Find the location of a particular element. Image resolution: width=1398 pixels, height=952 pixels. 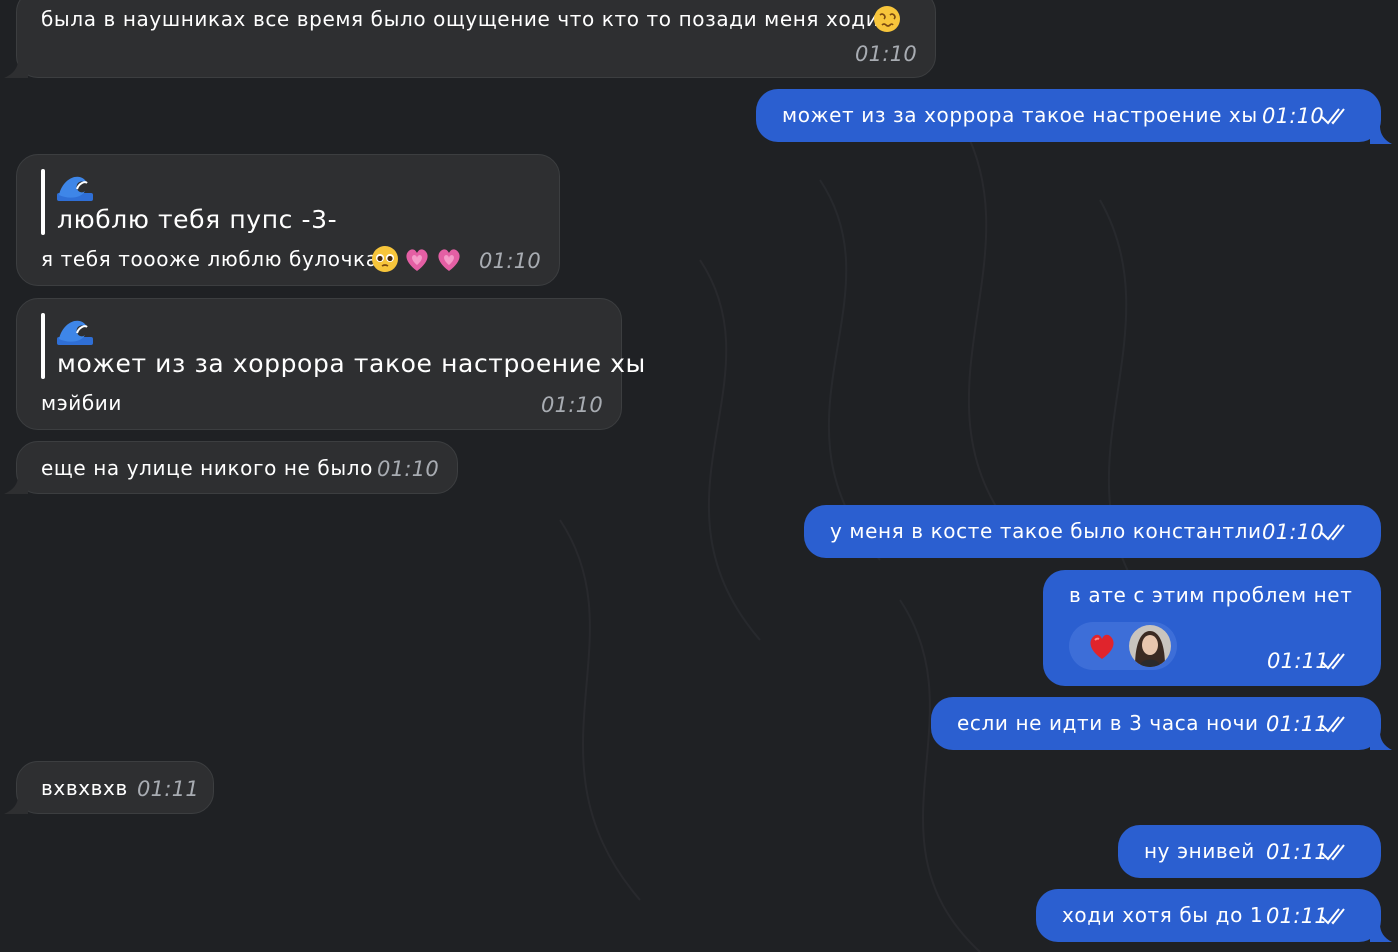

quoted-message: люблю тебя пупс -3- is located at coordinates (191, 202).